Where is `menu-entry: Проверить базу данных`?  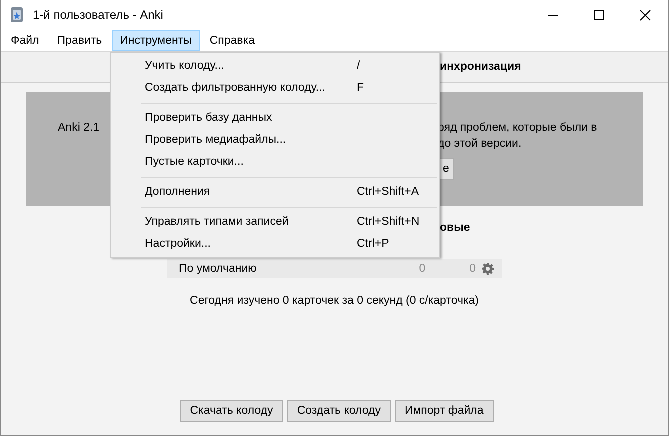
menu-entry: Проверить базу данных is located at coordinates (275, 118).